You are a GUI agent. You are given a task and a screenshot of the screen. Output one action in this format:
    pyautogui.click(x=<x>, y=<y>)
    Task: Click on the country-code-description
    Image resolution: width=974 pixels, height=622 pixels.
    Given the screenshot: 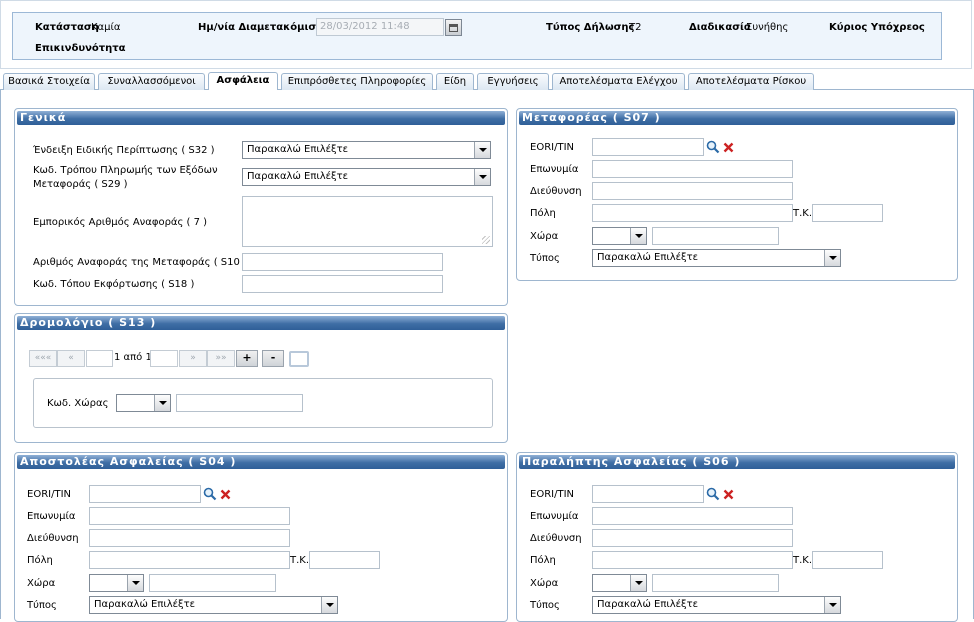 What is the action you would take?
    pyautogui.click(x=239, y=403)
    